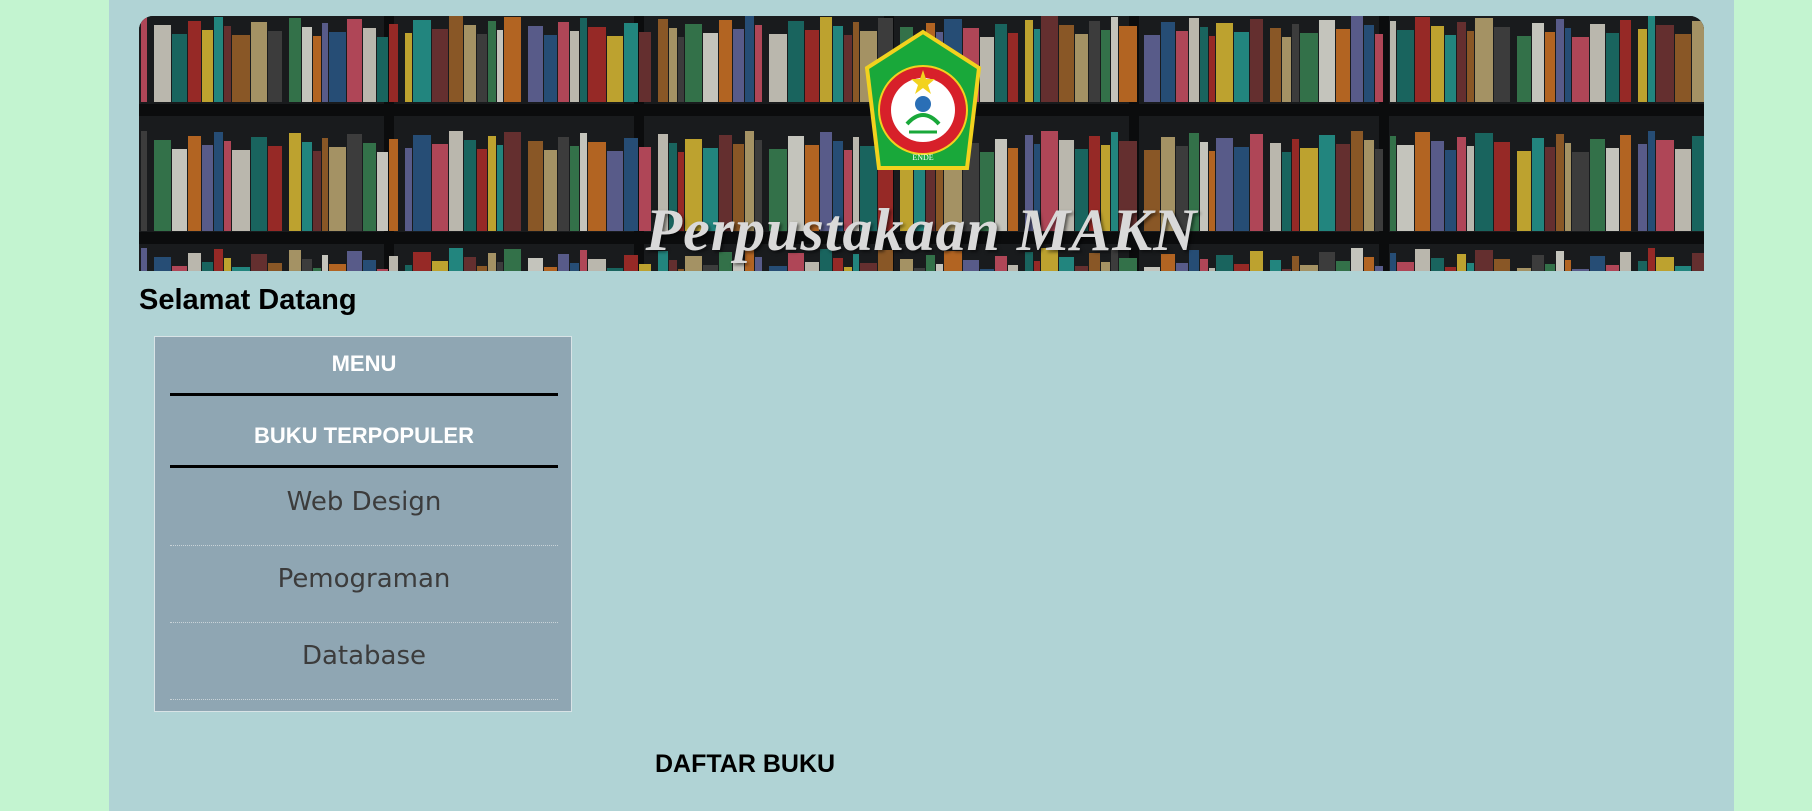 Image resolution: width=1812 pixels, height=811 pixels. I want to click on sidebar-item-pemograman: Pemograman, so click(364, 585).